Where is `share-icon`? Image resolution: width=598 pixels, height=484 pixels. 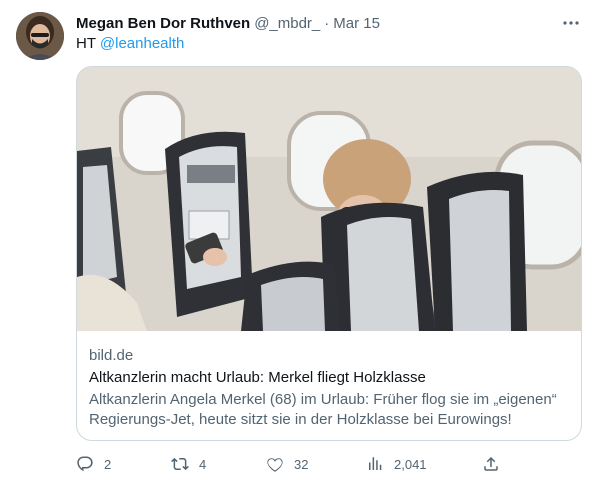
share-icon is located at coordinates (491, 463).